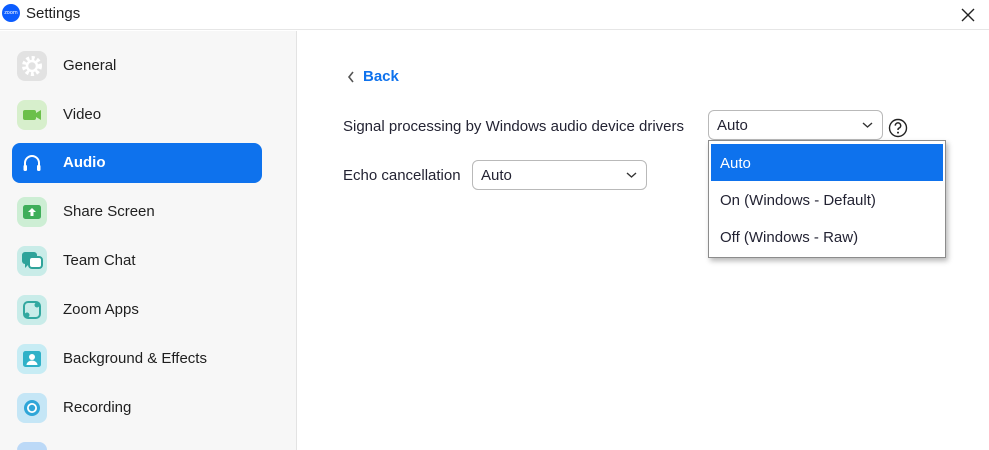  I want to click on zoom-apps-icon, so click(32, 310).